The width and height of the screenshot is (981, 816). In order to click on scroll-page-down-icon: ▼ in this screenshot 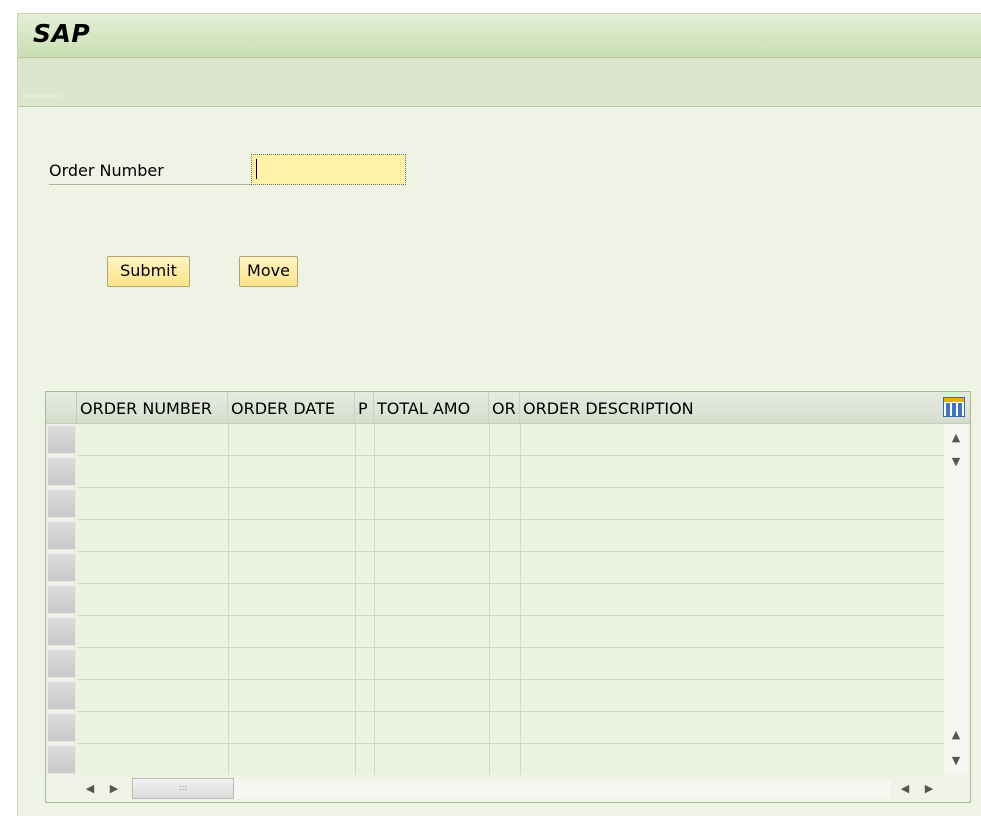, I will do `click(956, 761)`.